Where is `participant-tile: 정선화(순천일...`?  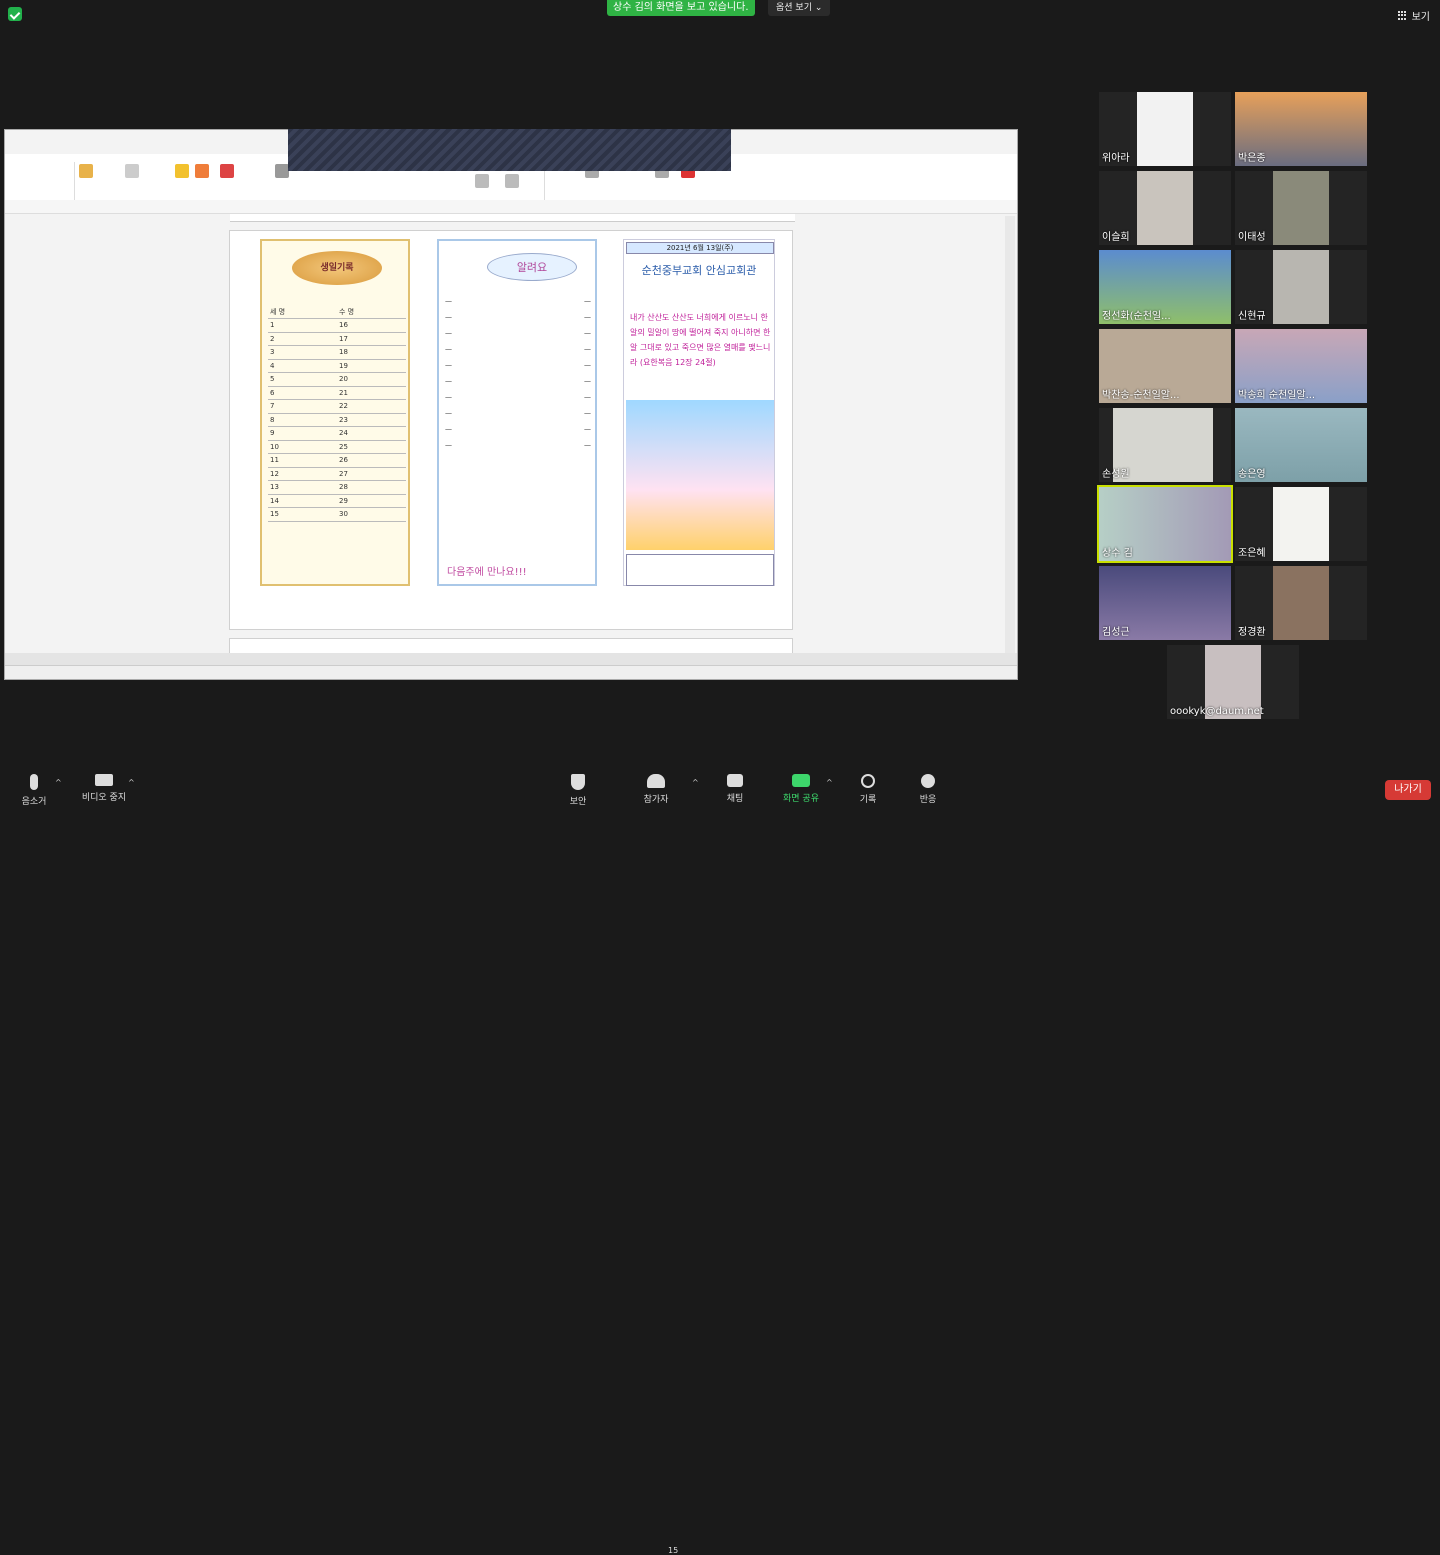 participant-tile: 정선화(순천일... is located at coordinates (1165, 287).